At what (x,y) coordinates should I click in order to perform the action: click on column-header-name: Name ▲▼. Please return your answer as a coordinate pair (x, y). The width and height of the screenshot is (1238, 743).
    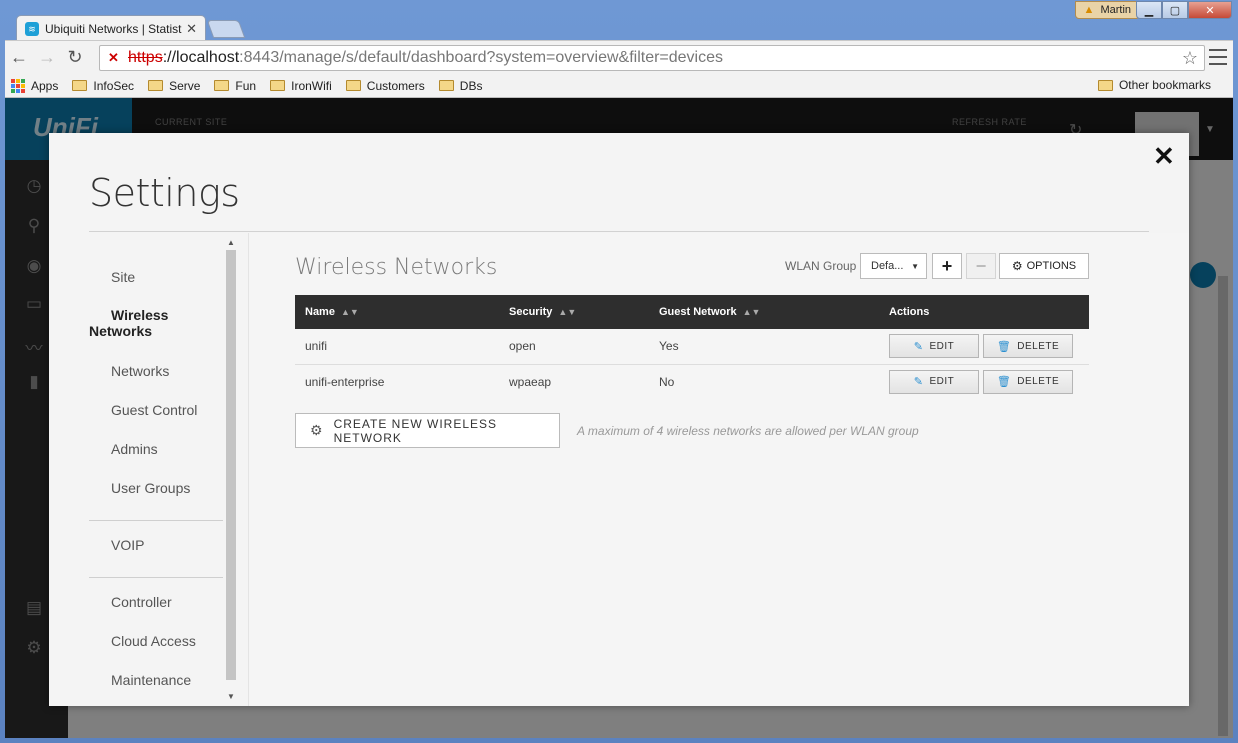
    Looking at the image, I should click on (397, 312).